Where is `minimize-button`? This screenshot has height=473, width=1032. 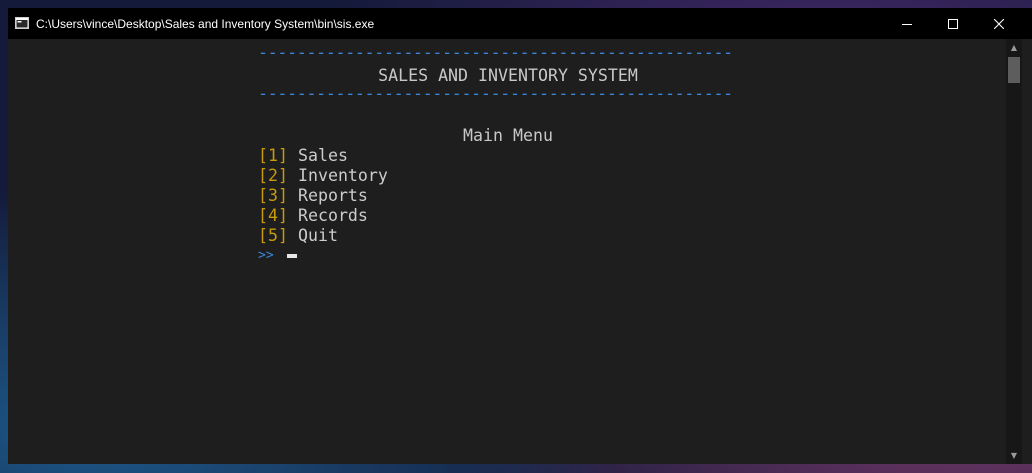 minimize-button is located at coordinates (907, 23).